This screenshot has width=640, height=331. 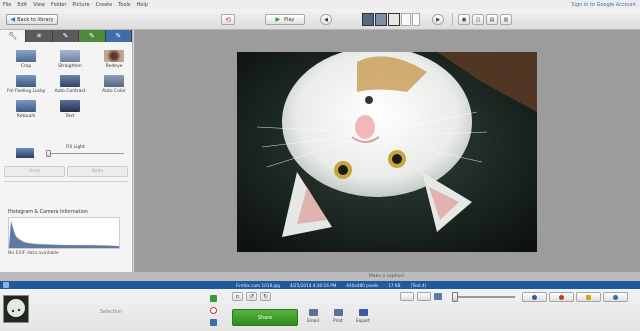 What do you see at coordinates (362, 285) in the screenshot?
I see `image-dimensions: 640x480 pixels` at bounding box center [362, 285].